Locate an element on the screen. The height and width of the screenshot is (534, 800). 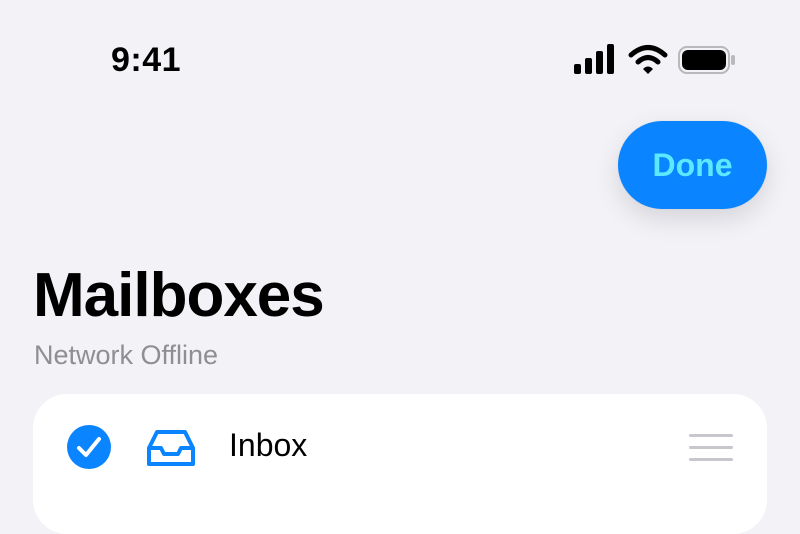
signal-icon is located at coordinates (594, 59).